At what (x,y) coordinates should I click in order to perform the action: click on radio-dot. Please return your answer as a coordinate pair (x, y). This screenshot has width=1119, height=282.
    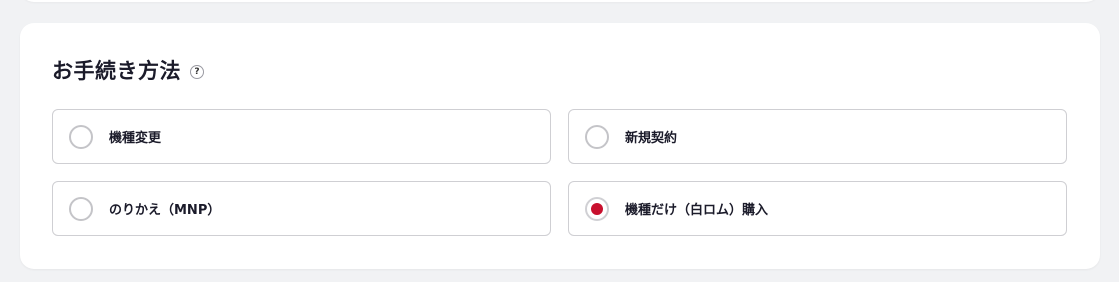
    Looking at the image, I should click on (597, 208).